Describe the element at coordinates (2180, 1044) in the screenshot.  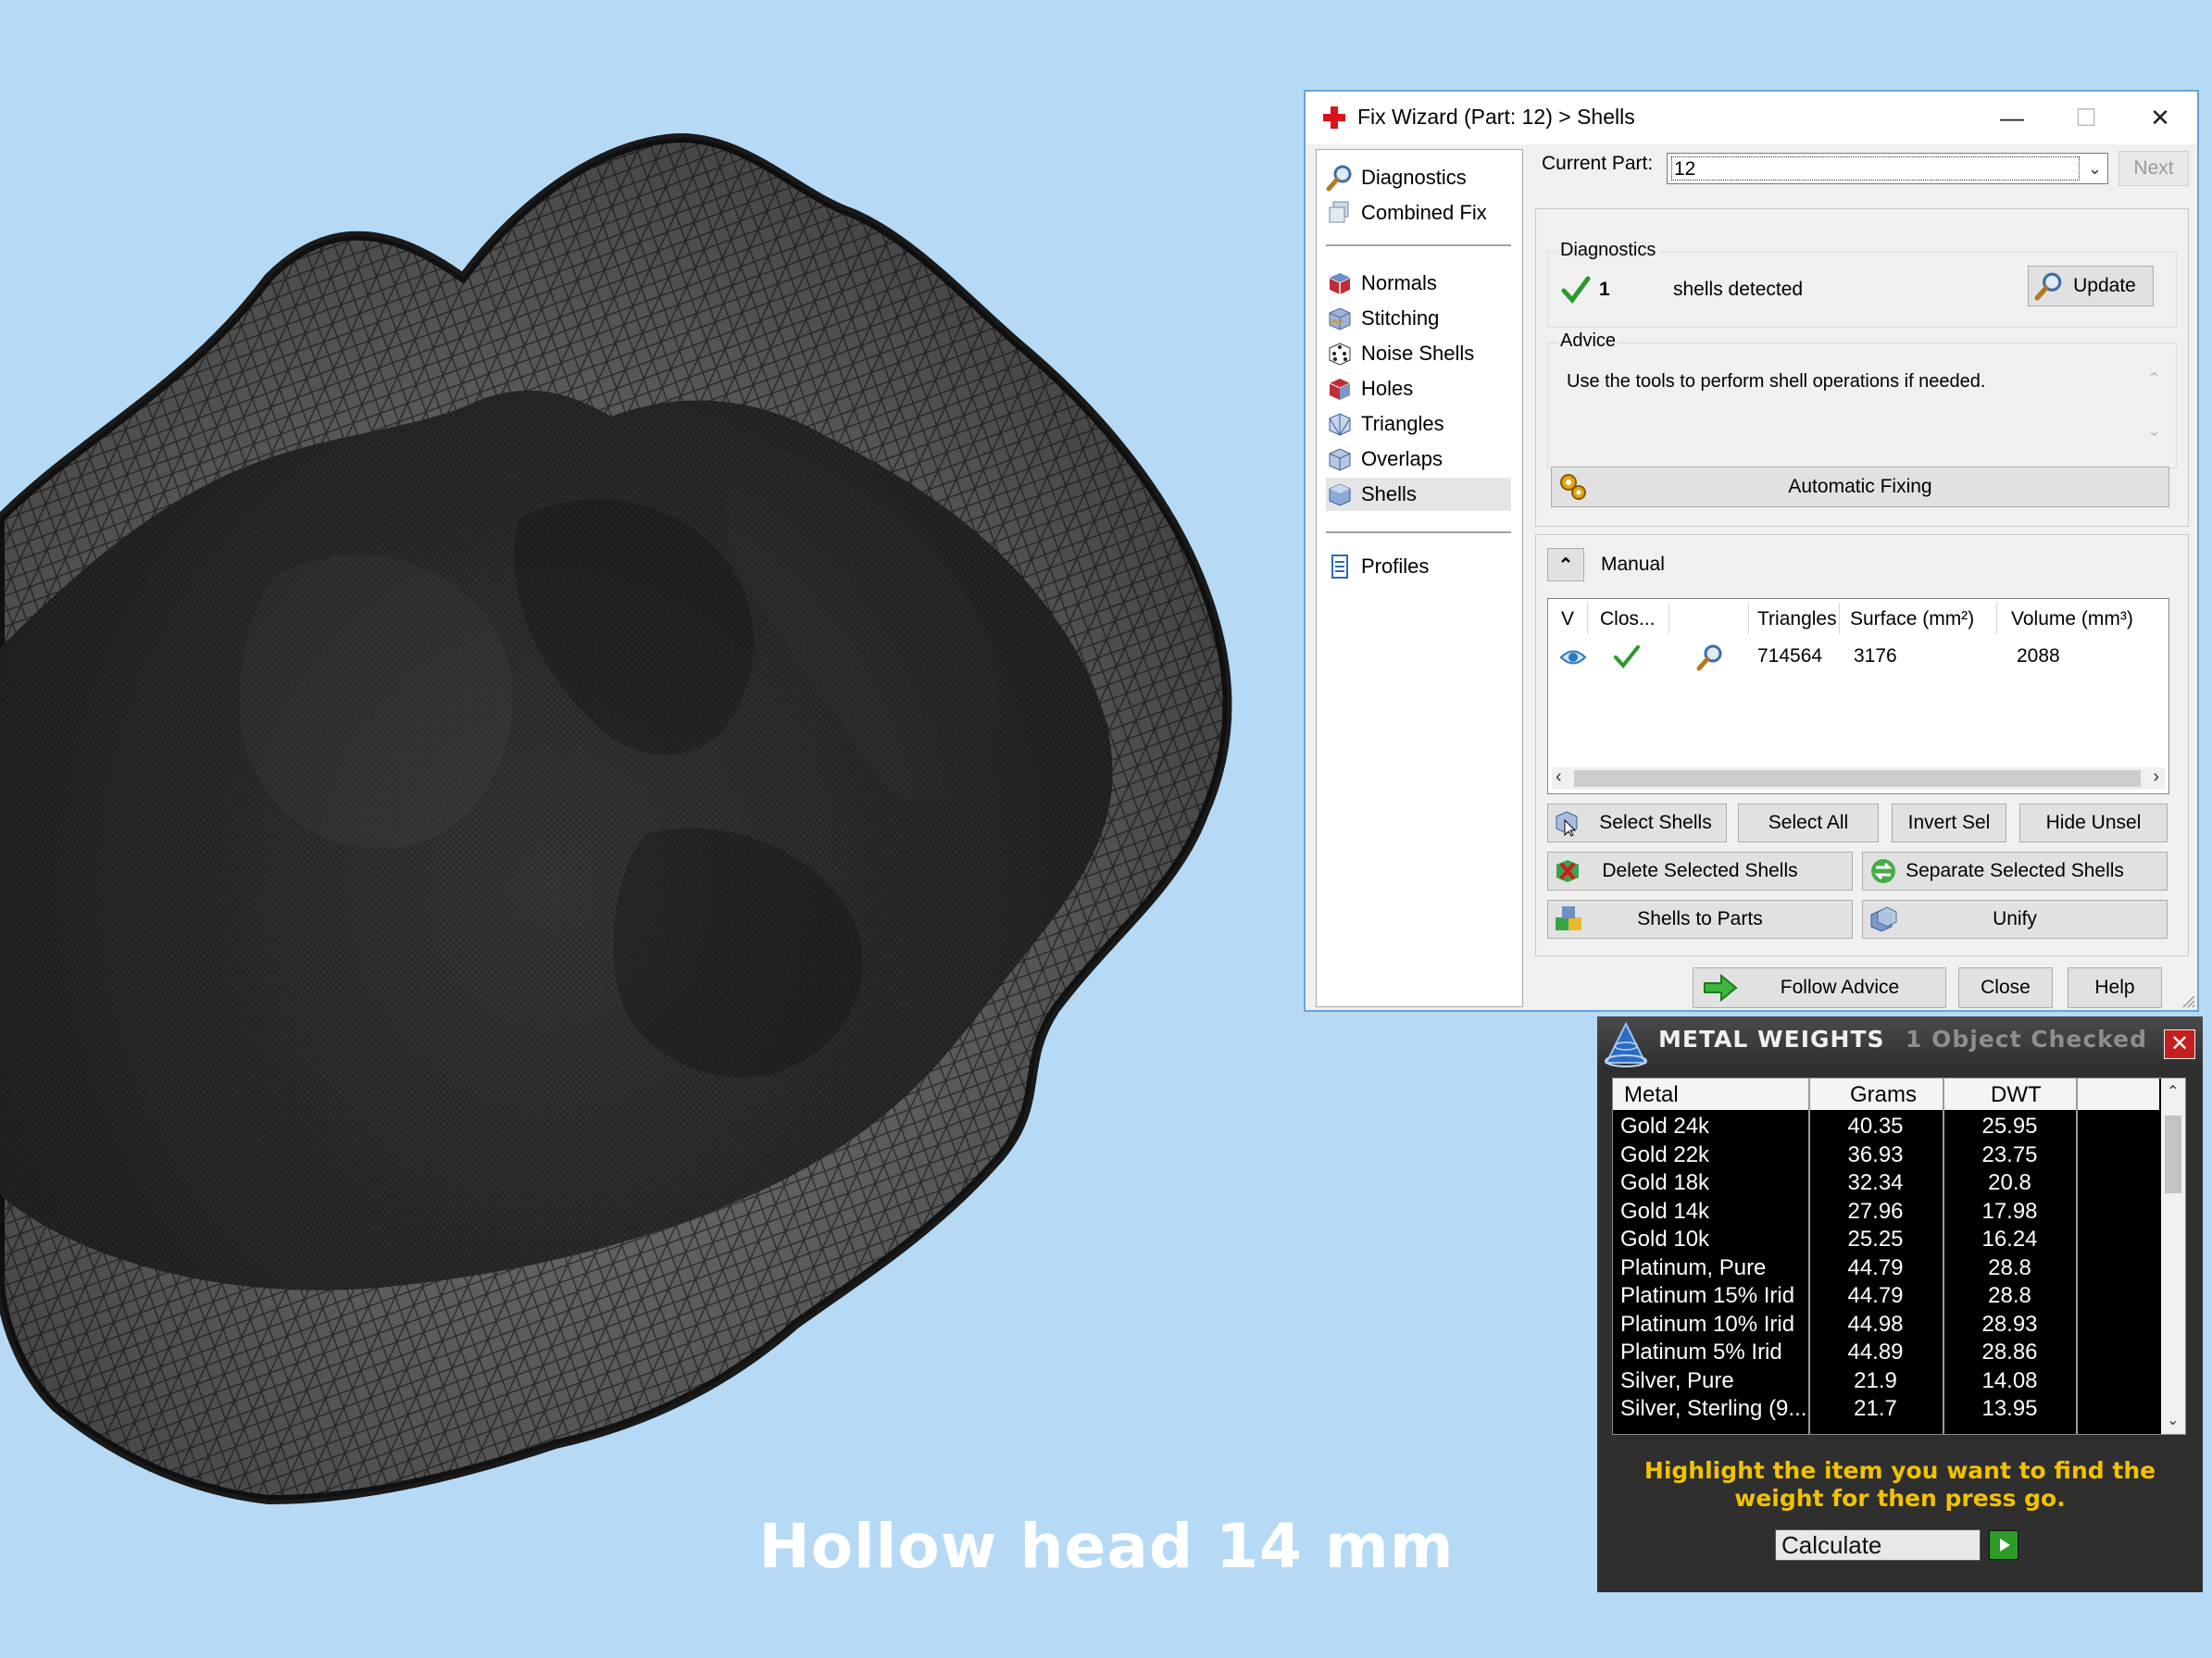
I see `metal-weights-close-button: ✕` at that location.